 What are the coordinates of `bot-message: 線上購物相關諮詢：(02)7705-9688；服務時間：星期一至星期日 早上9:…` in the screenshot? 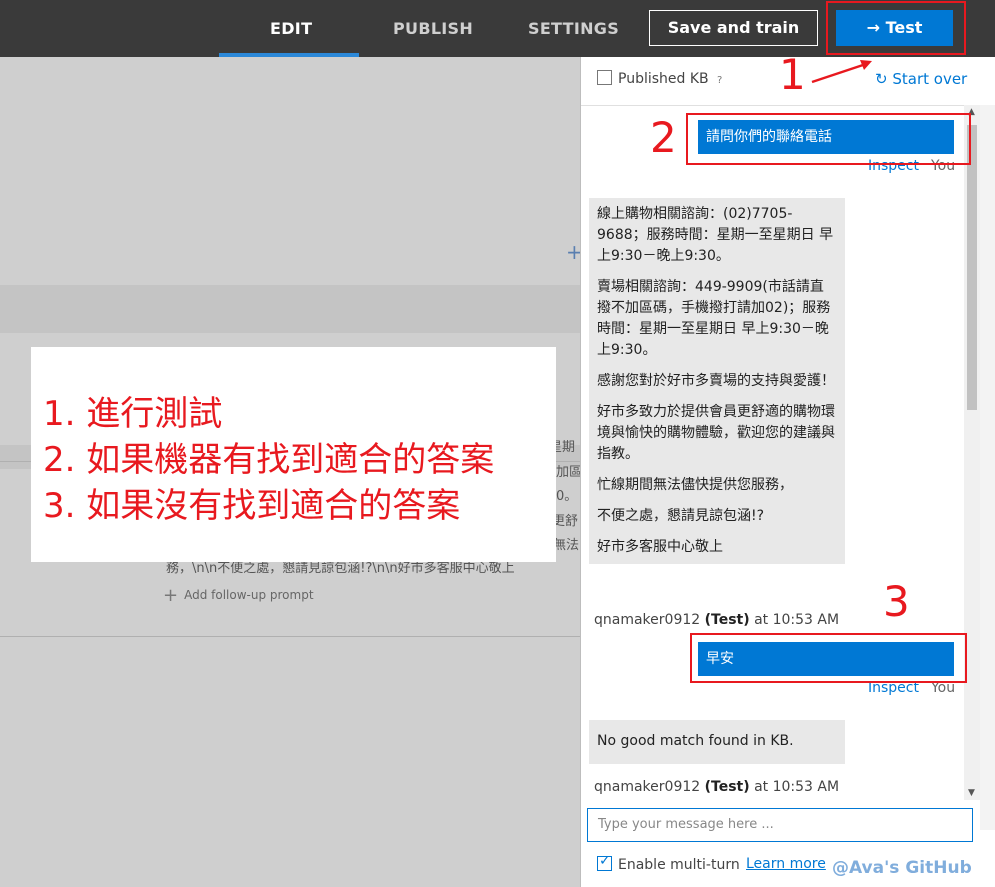 It's located at (717, 381).